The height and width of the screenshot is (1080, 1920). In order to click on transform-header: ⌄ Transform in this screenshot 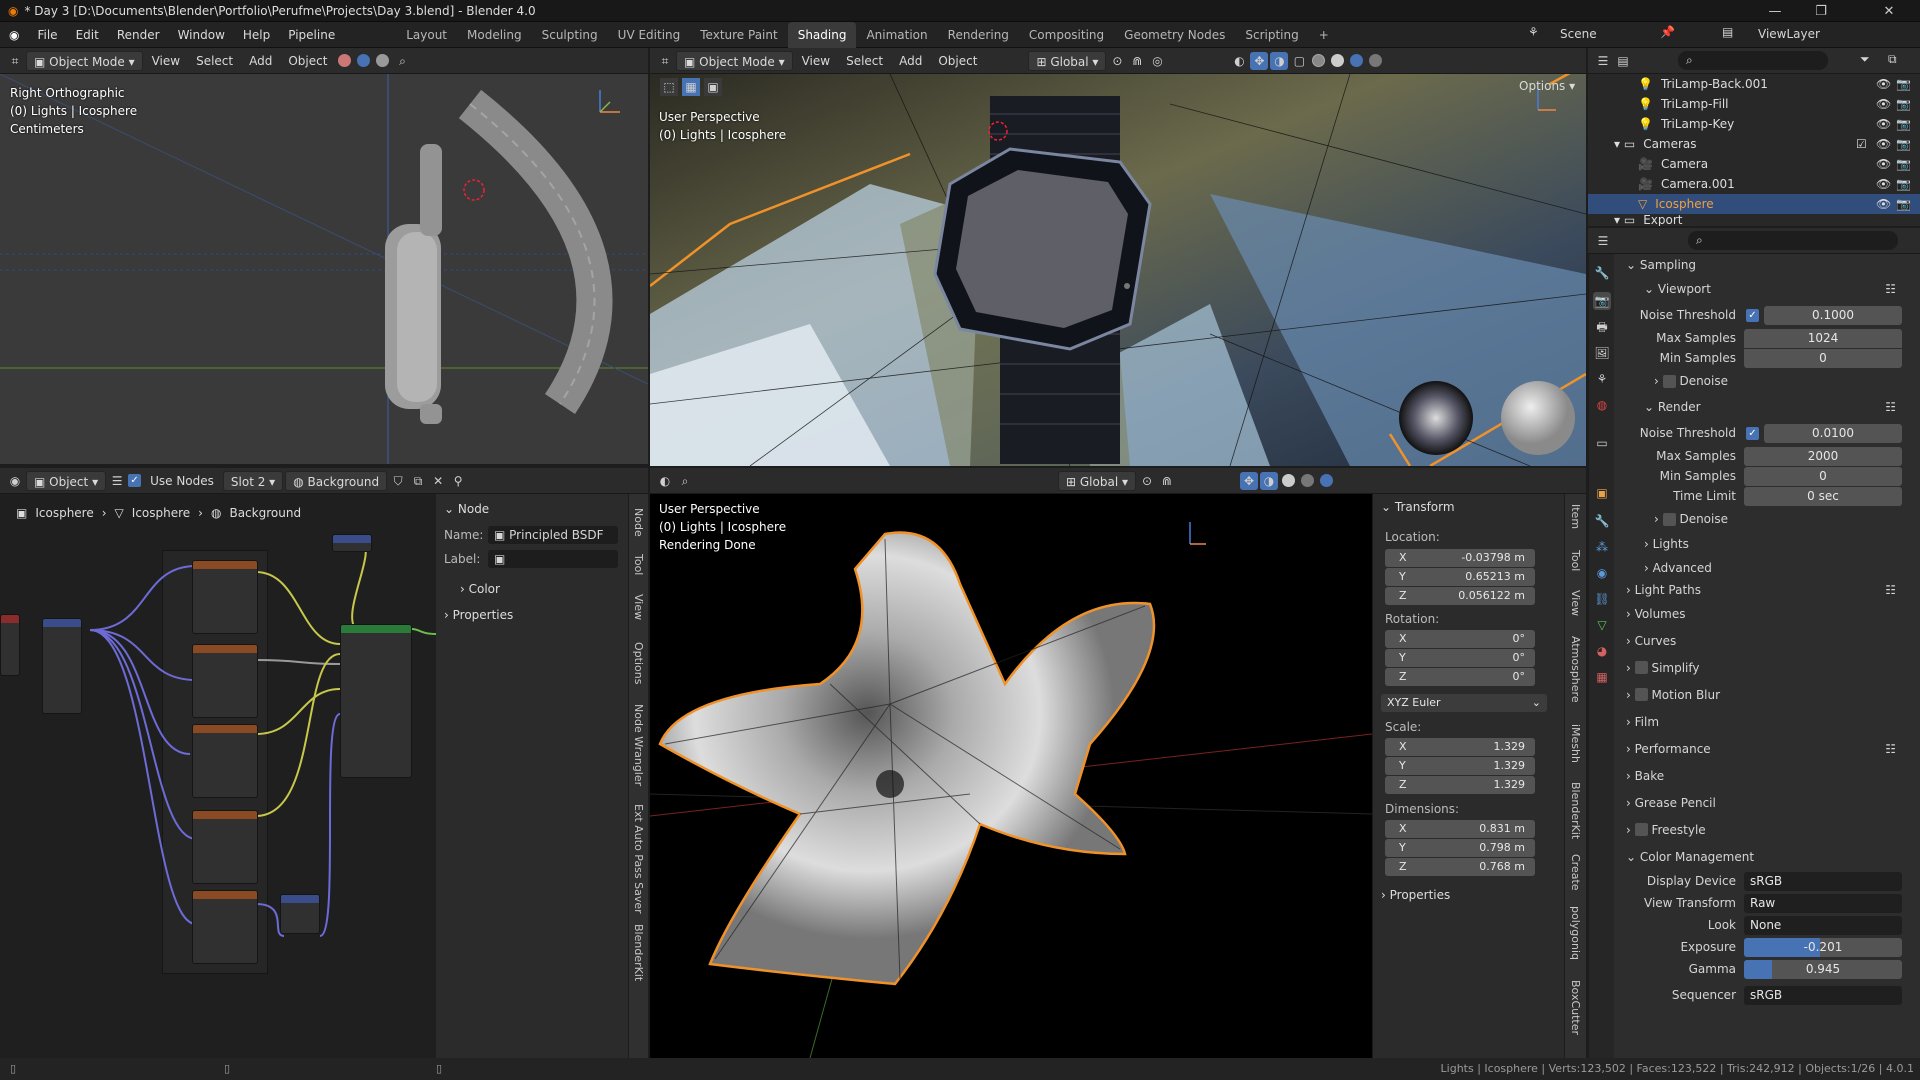, I will do `click(1418, 507)`.